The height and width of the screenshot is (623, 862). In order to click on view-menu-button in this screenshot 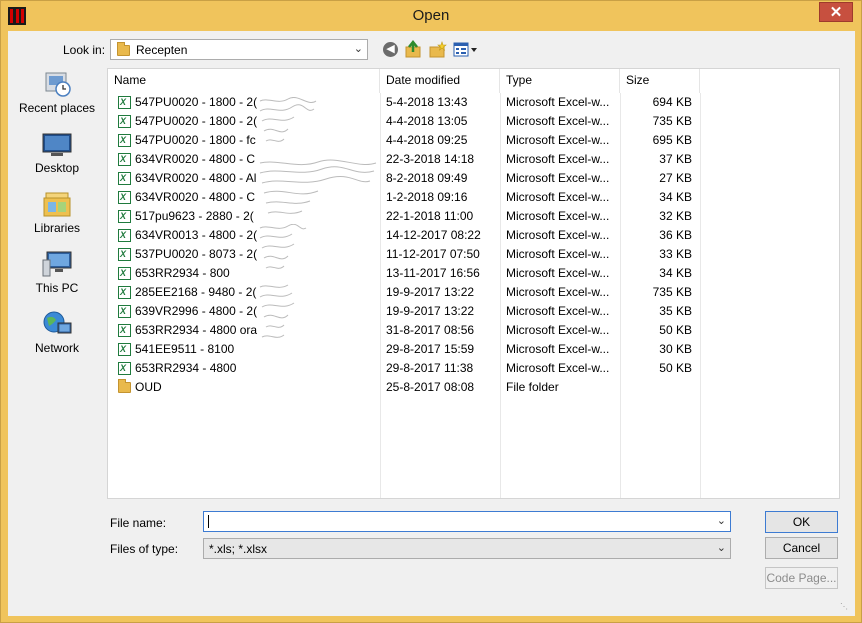, I will do `click(466, 50)`.